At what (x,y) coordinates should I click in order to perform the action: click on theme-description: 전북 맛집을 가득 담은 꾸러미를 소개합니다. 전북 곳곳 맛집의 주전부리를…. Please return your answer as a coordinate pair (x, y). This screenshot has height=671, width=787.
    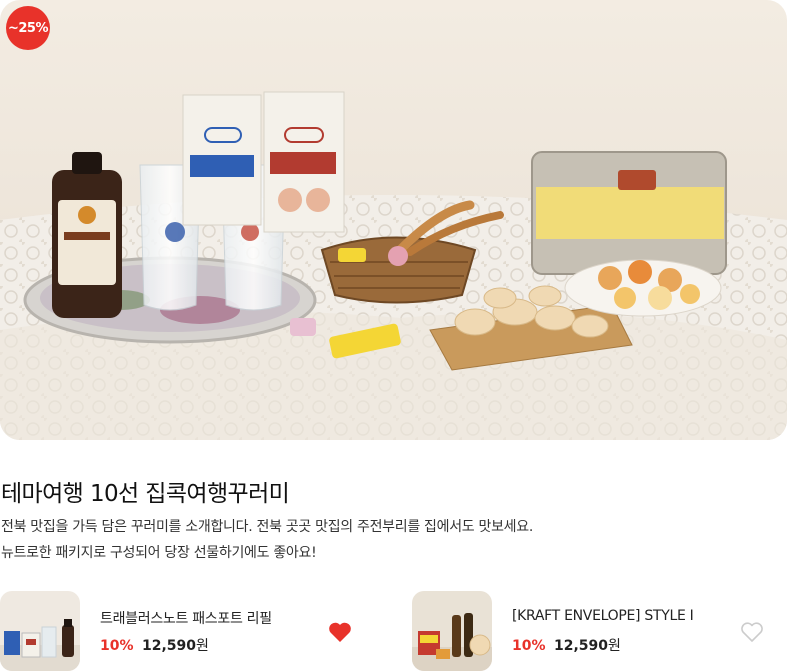
    Looking at the image, I should click on (267, 540).